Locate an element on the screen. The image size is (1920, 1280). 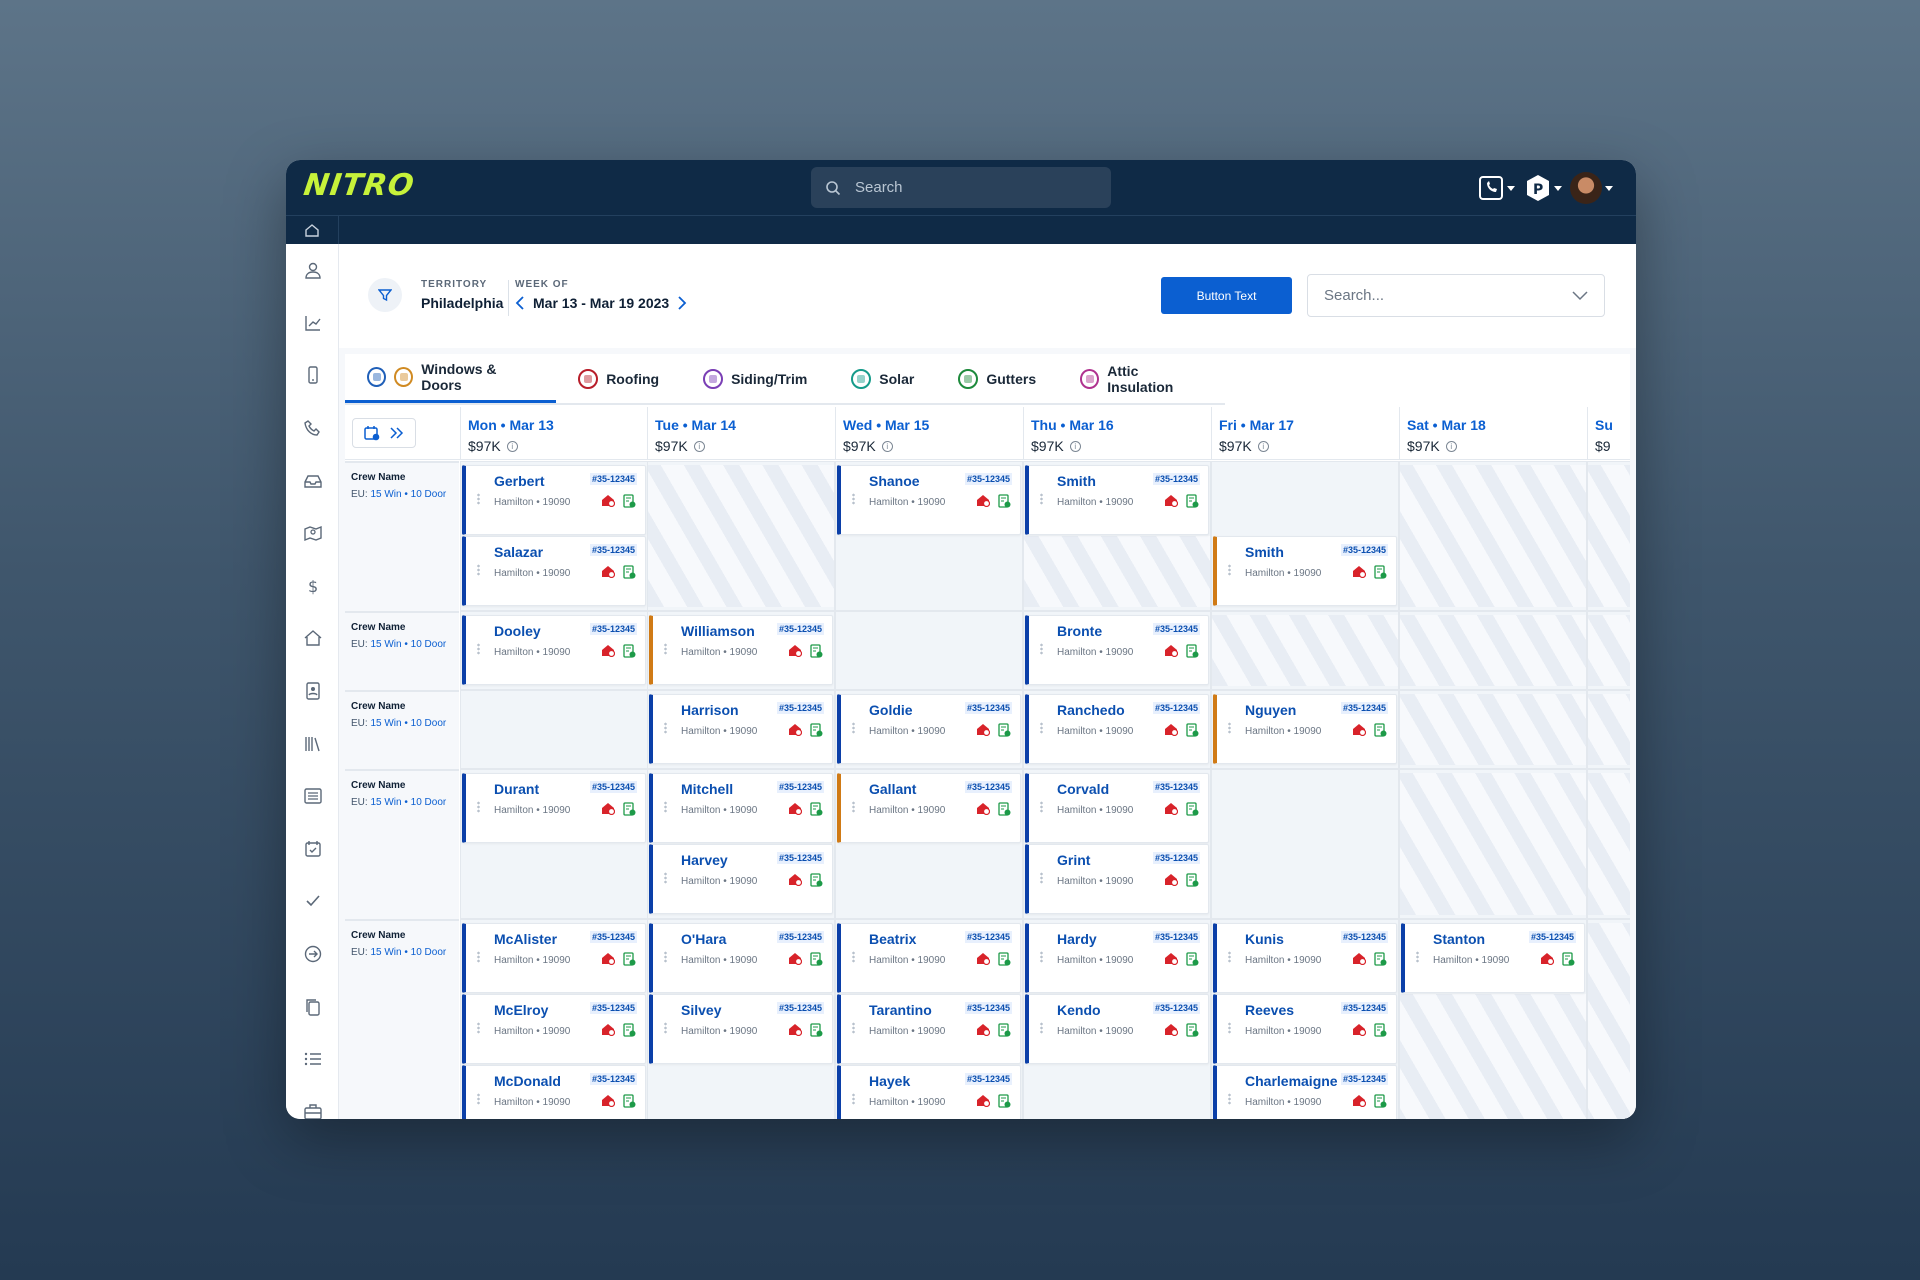
job-card: Dooley #35-12345 Hamilton • 19090 is located at coordinates (554, 650).